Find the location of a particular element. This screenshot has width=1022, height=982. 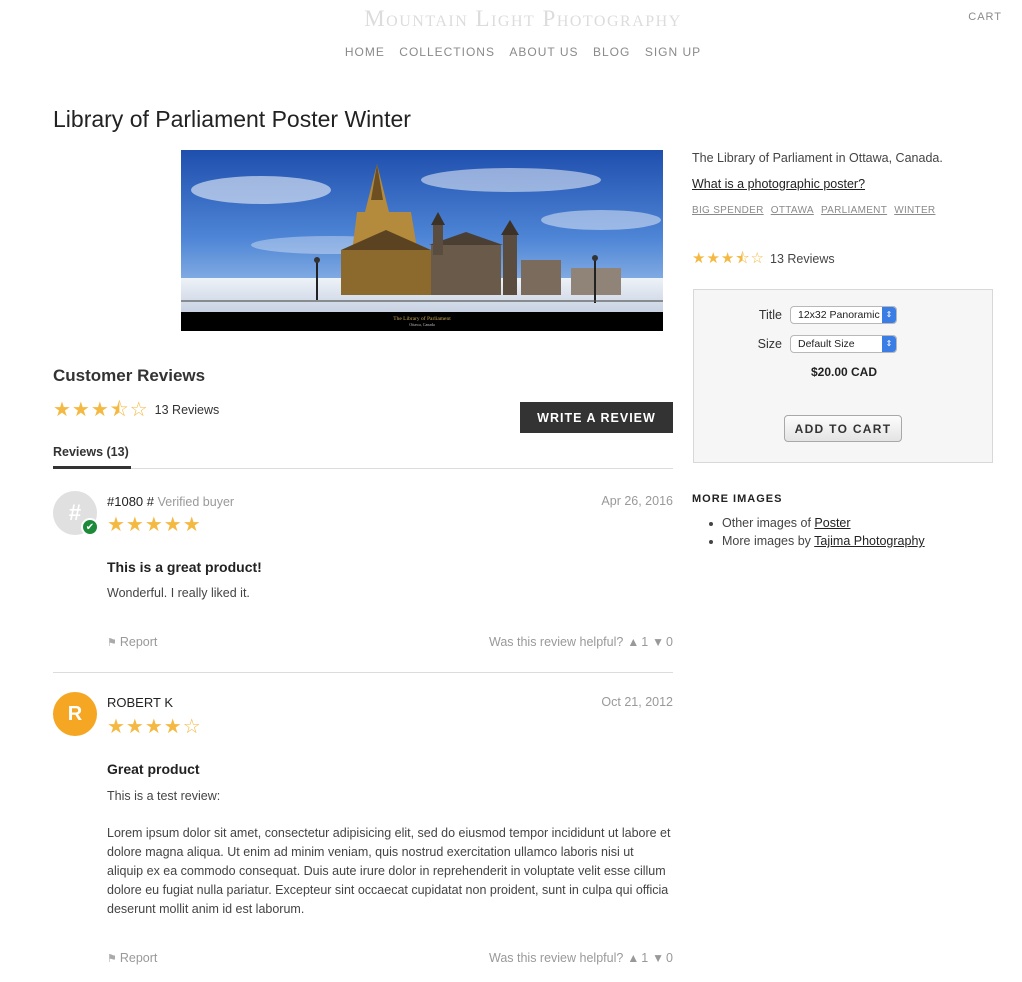

product-tags: BIG SPENDER OTTAWA PARLIAMENT WINTER is located at coordinates (815, 210).